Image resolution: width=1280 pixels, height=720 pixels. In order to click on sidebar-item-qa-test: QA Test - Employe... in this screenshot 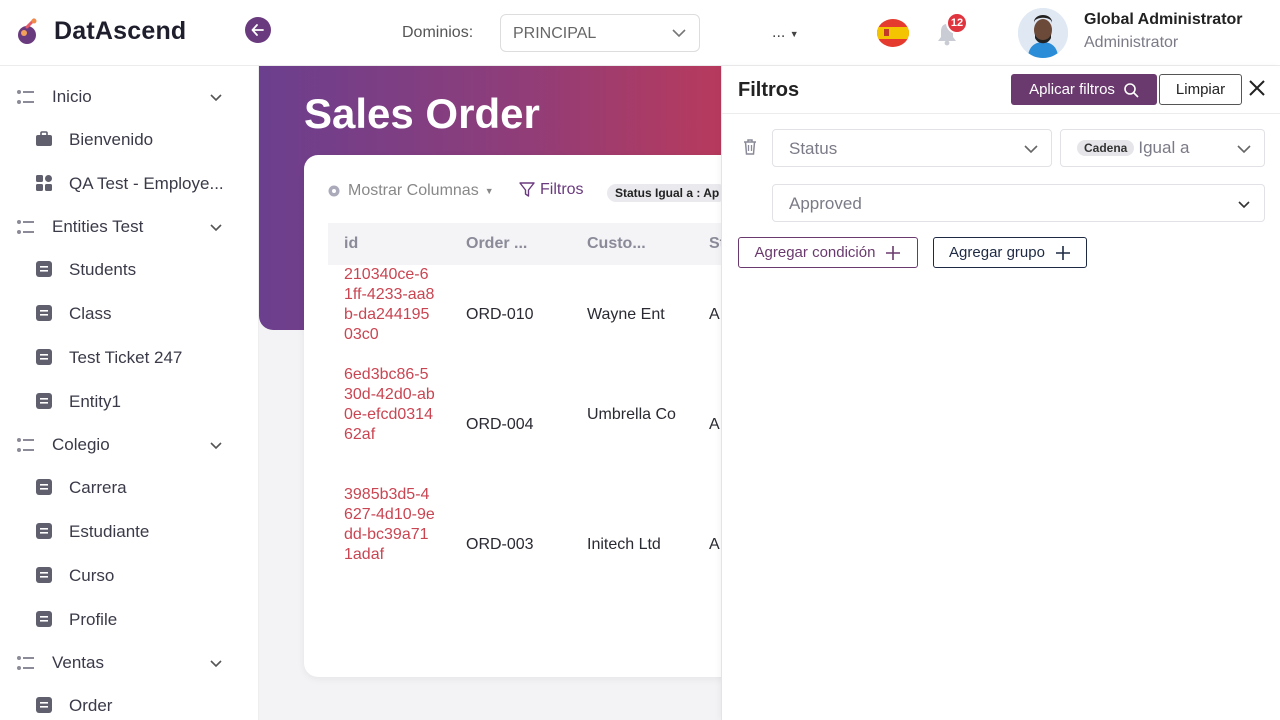, I will do `click(129, 184)`.